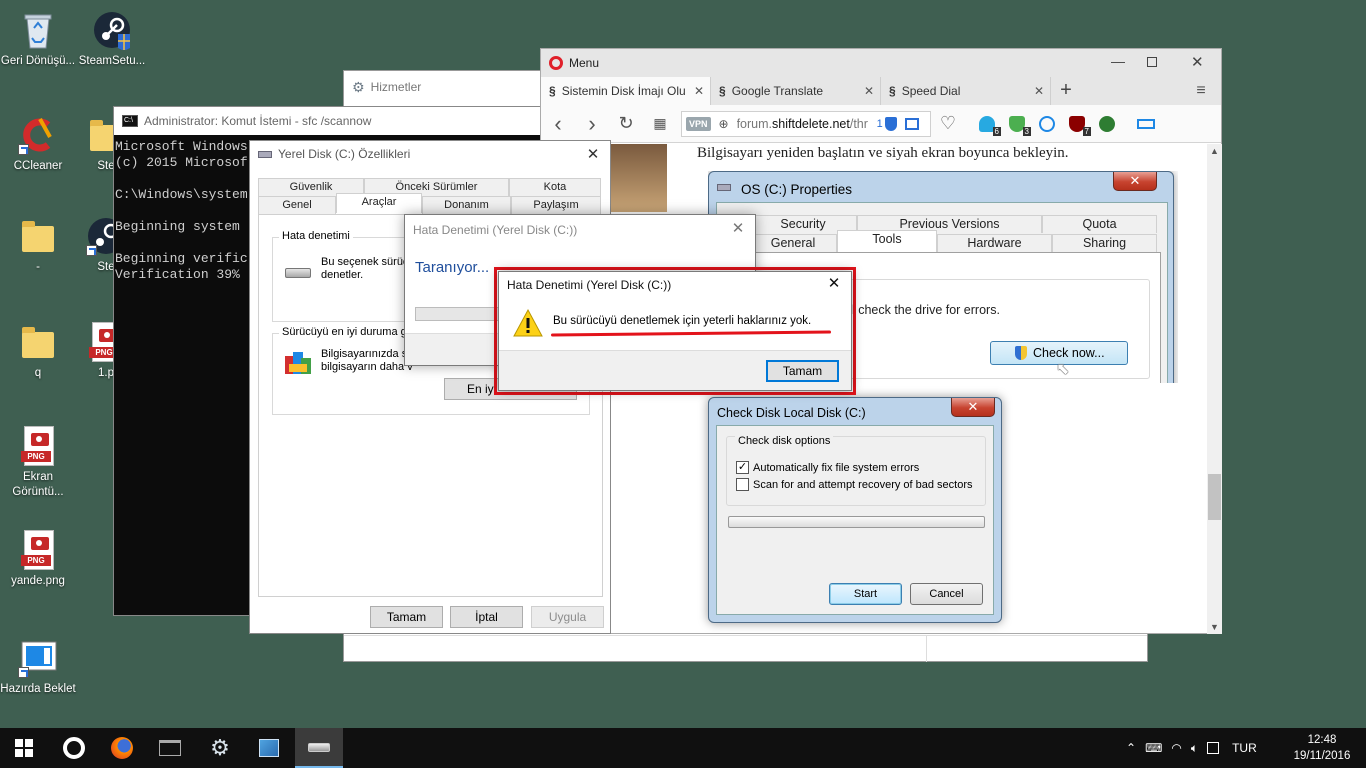  Describe the element at coordinates (1214, 389) in the screenshot. I see `page-scrollbar: ▲ ▼` at that location.